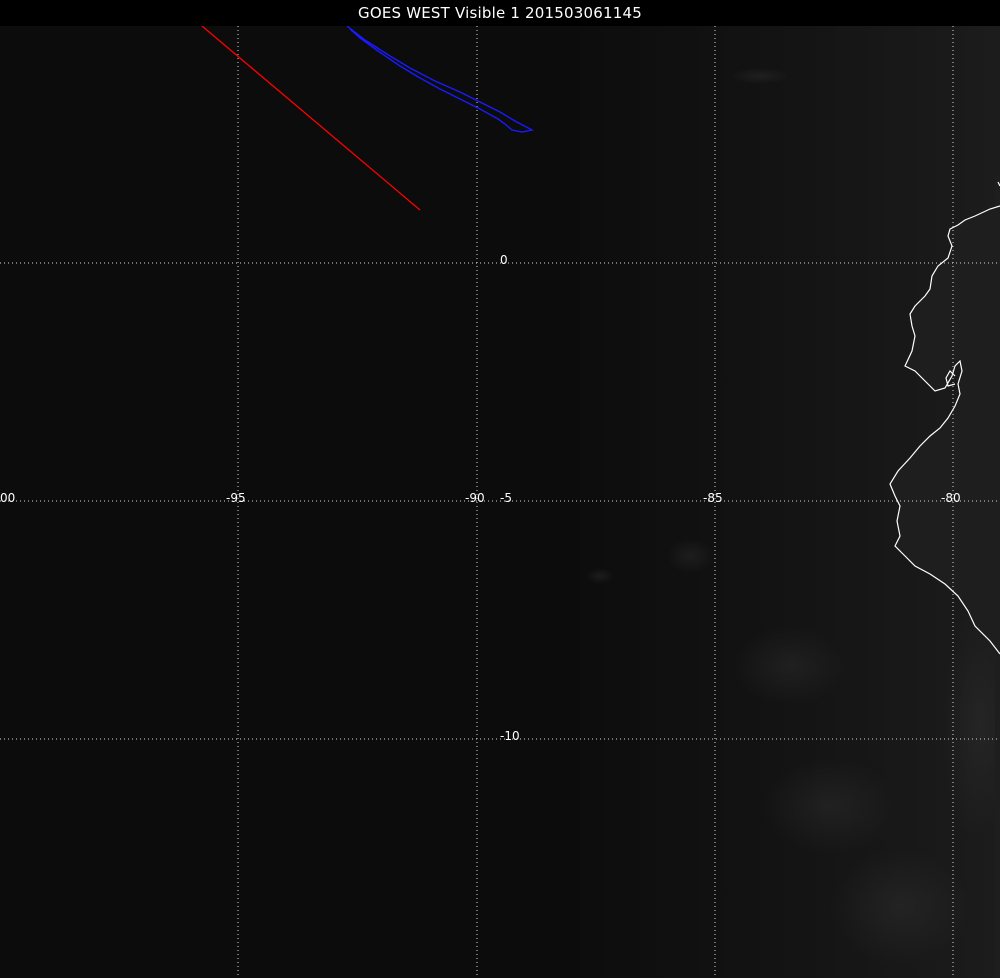  Describe the element at coordinates (510, 736) in the screenshot. I see `lat-label-minus10: -10` at that location.